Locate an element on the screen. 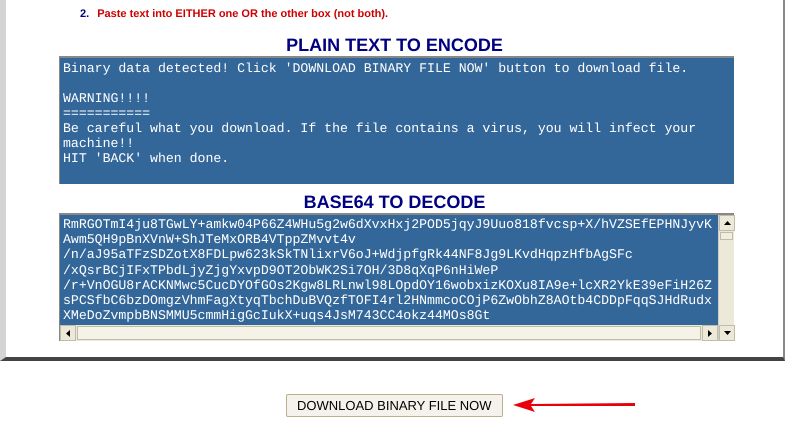 This screenshot has height=427, width=792. section-heading: PLAIN TEXT TO ENCODE is located at coordinates (394, 45).